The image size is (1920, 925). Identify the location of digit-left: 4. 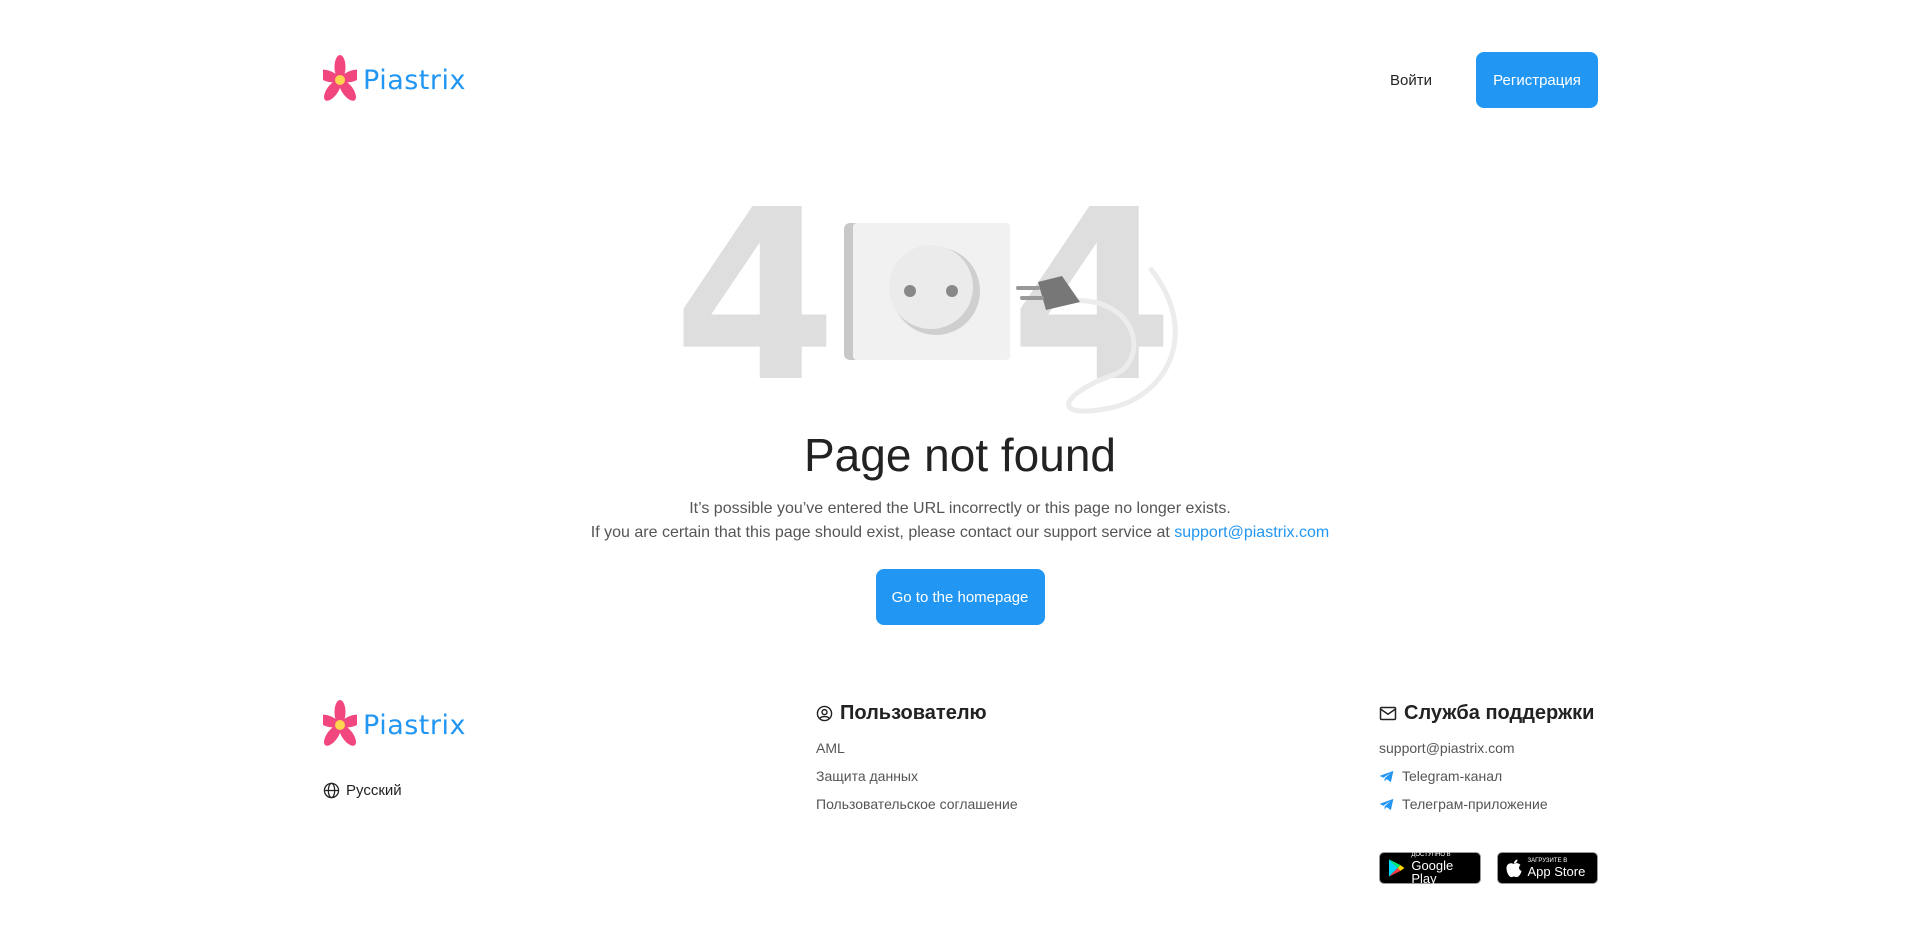
(758, 305).